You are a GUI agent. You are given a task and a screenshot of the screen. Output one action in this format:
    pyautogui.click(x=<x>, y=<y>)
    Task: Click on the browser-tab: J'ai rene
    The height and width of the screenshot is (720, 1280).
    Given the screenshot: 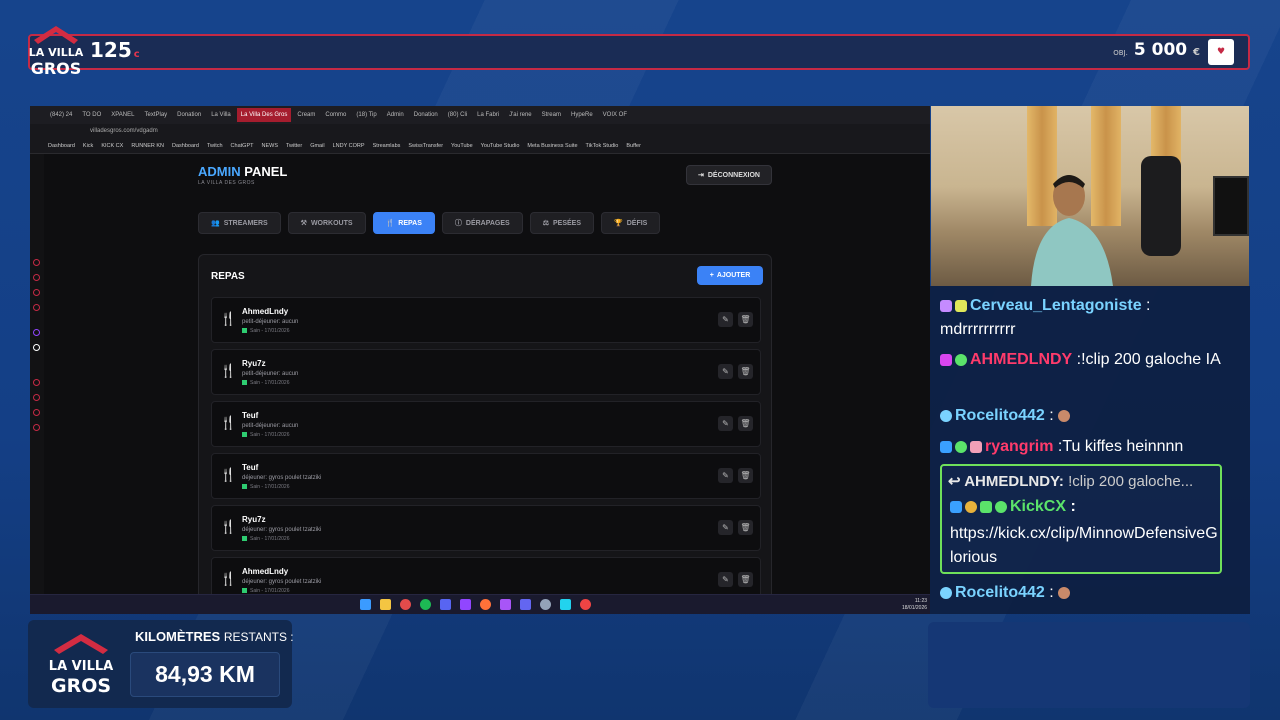 What is the action you would take?
    pyautogui.click(x=520, y=115)
    